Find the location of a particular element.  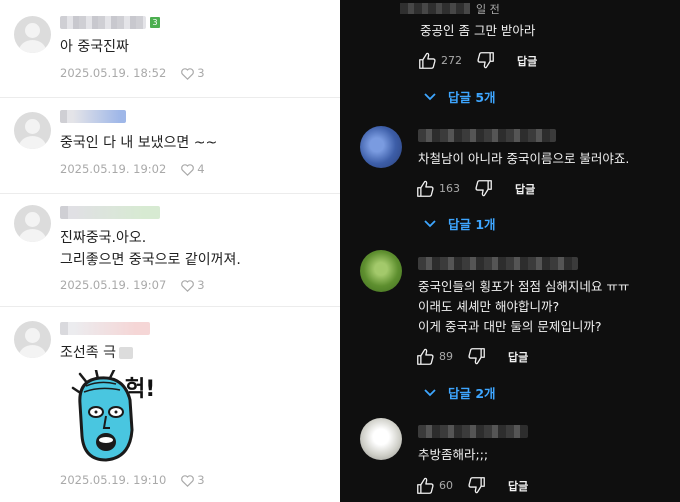

comment-date: 2025.05.19. 18:52 is located at coordinates (113, 73).